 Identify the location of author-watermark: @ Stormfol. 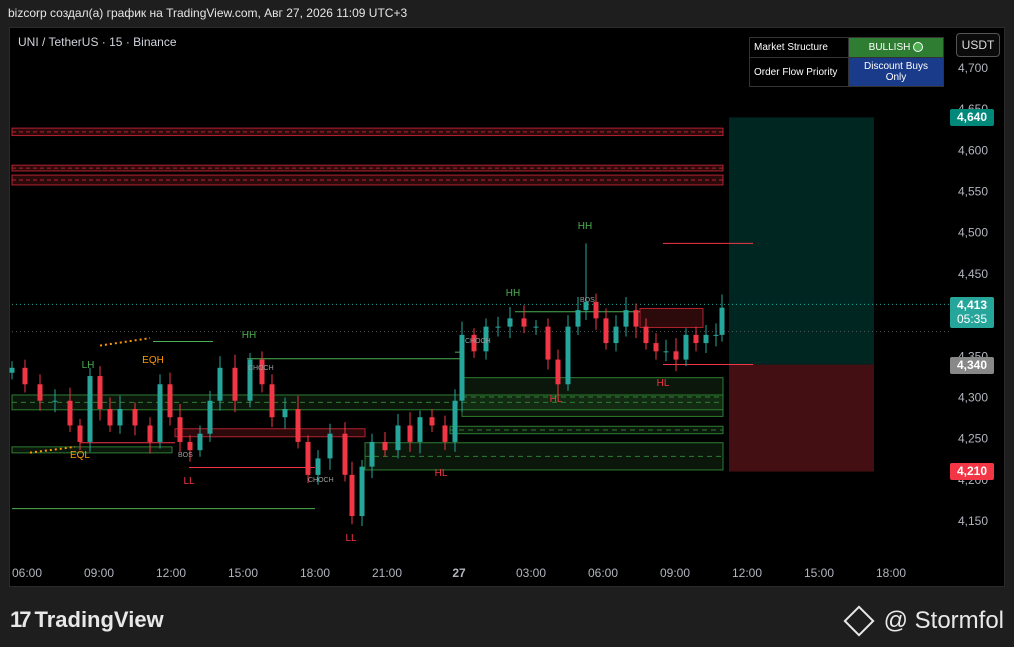
(923, 621).